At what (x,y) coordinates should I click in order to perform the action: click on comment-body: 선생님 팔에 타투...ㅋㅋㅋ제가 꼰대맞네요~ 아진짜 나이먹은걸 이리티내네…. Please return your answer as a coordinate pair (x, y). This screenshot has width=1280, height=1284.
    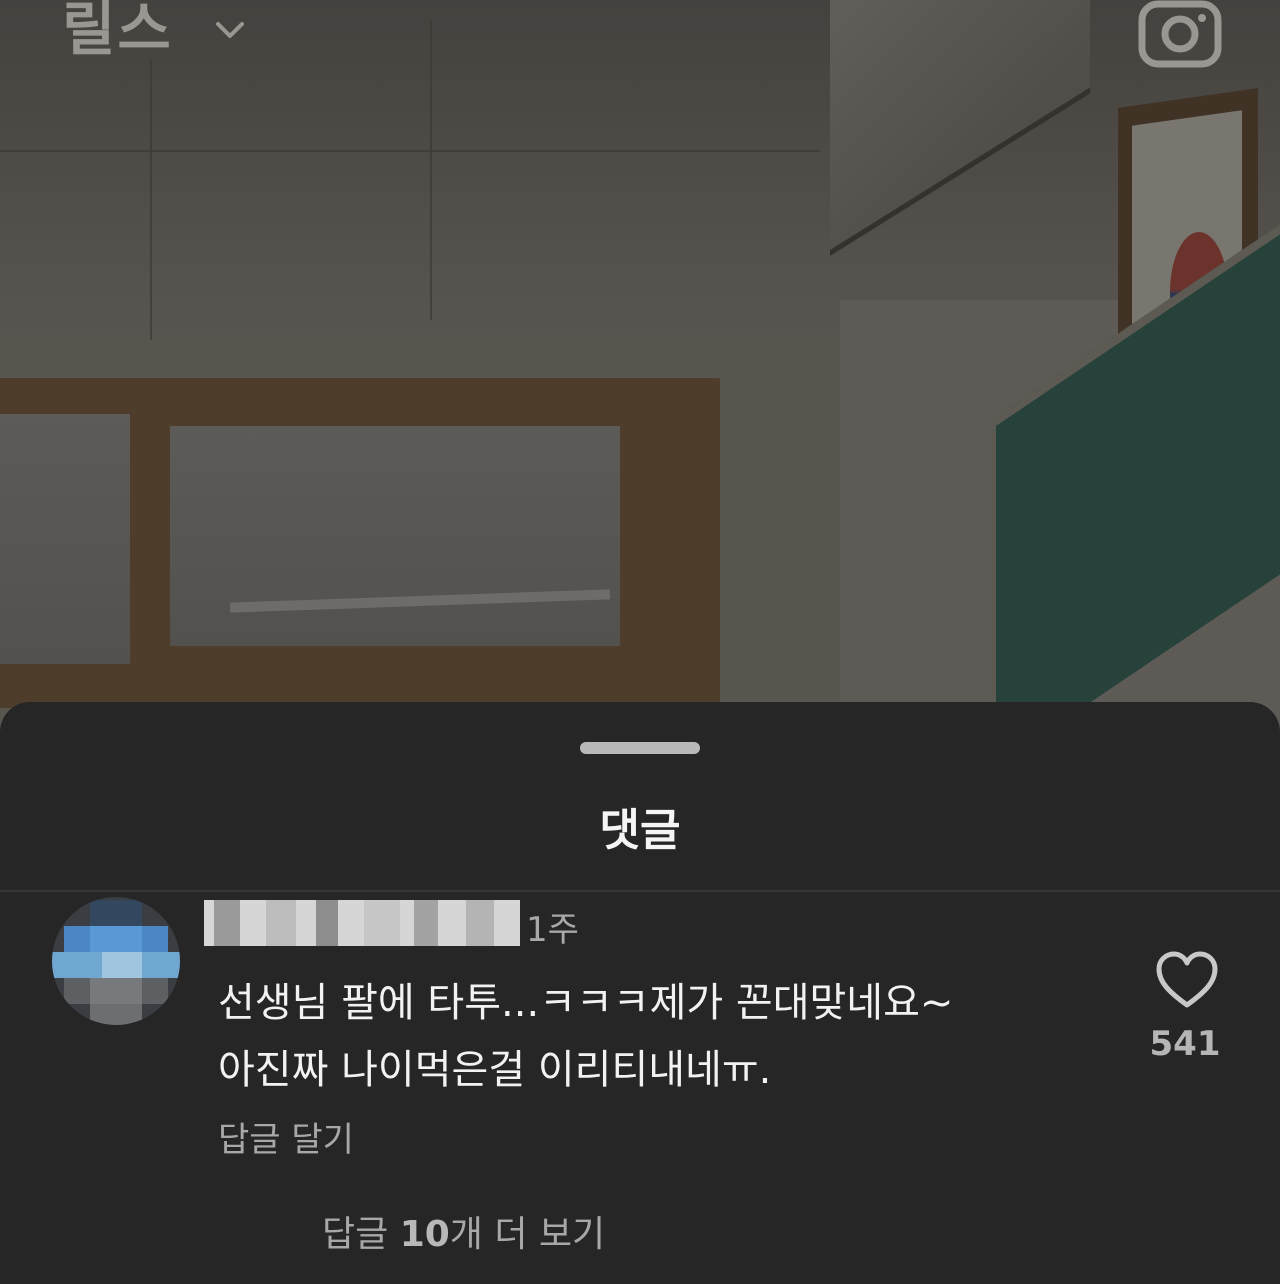
    Looking at the image, I should click on (668, 1037).